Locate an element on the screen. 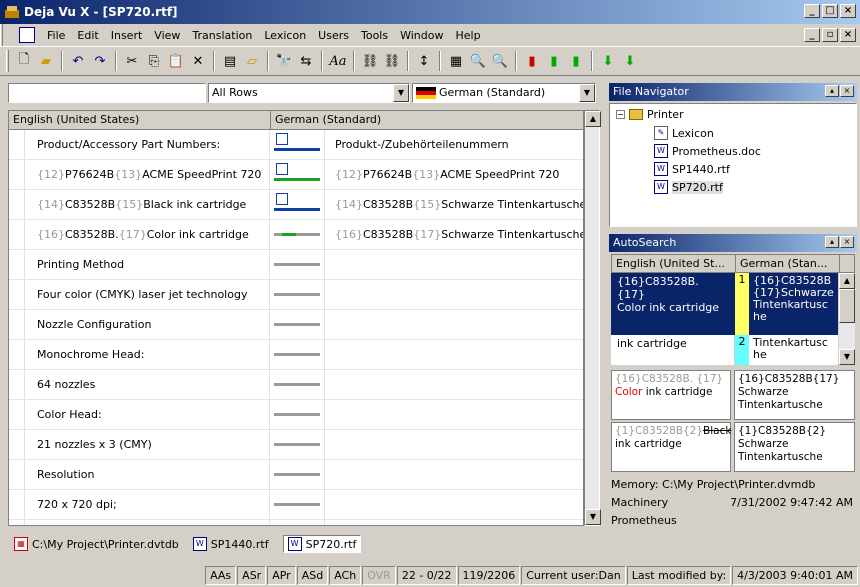 This screenshot has width=860, height=587. language-select: German (Standard) ▼ is located at coordinates (504, 93).